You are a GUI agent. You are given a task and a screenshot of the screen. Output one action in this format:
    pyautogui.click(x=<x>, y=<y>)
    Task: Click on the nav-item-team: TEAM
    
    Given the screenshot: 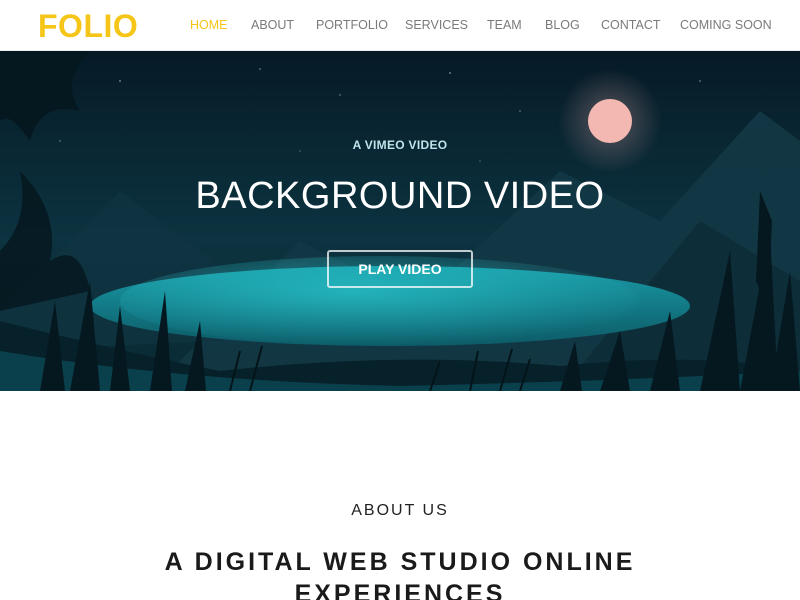 What is the action you would take?
    pyautogui.click(x=504, y=25)
    